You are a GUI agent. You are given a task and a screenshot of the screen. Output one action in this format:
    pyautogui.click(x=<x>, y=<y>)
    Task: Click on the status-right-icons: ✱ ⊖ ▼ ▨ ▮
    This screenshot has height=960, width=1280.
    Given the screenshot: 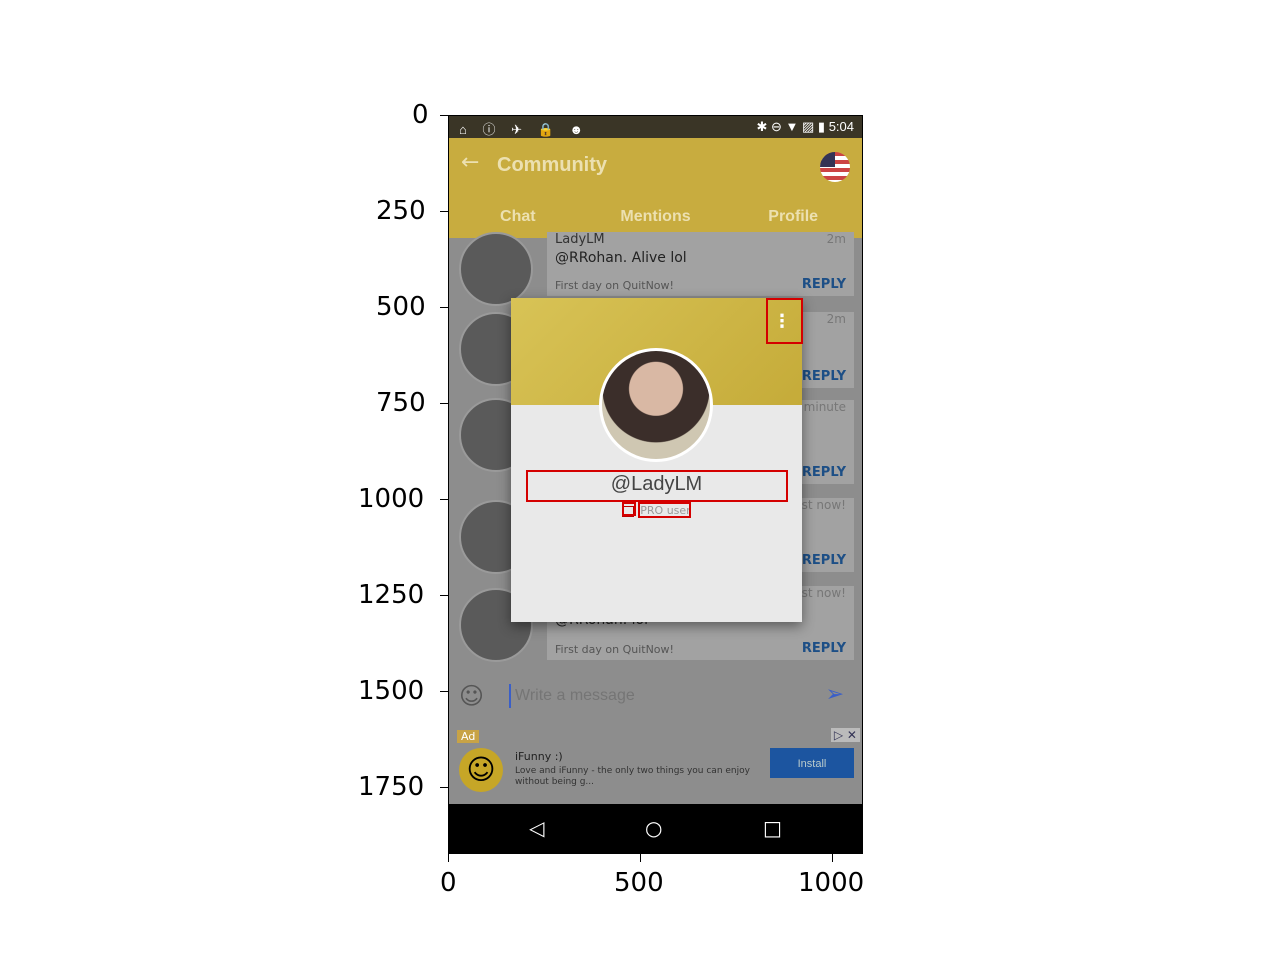 What is the action you would take?
    pyautogui.click(x=791, y=126)
    